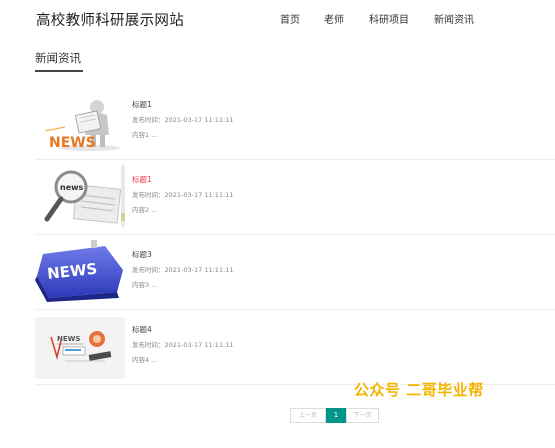 Image resolution: width=555 pixels, height=448 pixels. What do you see at coordinates (336, 415) in the screenshot?
I see `current-page-button: 1` at bounding box center [336, 415].